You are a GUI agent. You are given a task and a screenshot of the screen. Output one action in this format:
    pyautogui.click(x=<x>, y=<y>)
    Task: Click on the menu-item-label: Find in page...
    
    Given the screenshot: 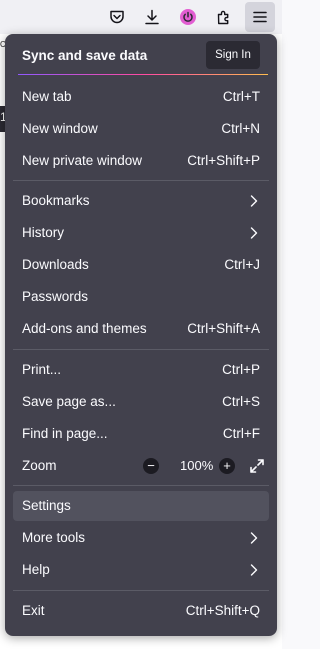 What is the action you would take?
    pyautogui.click(x=65, y=433)
    